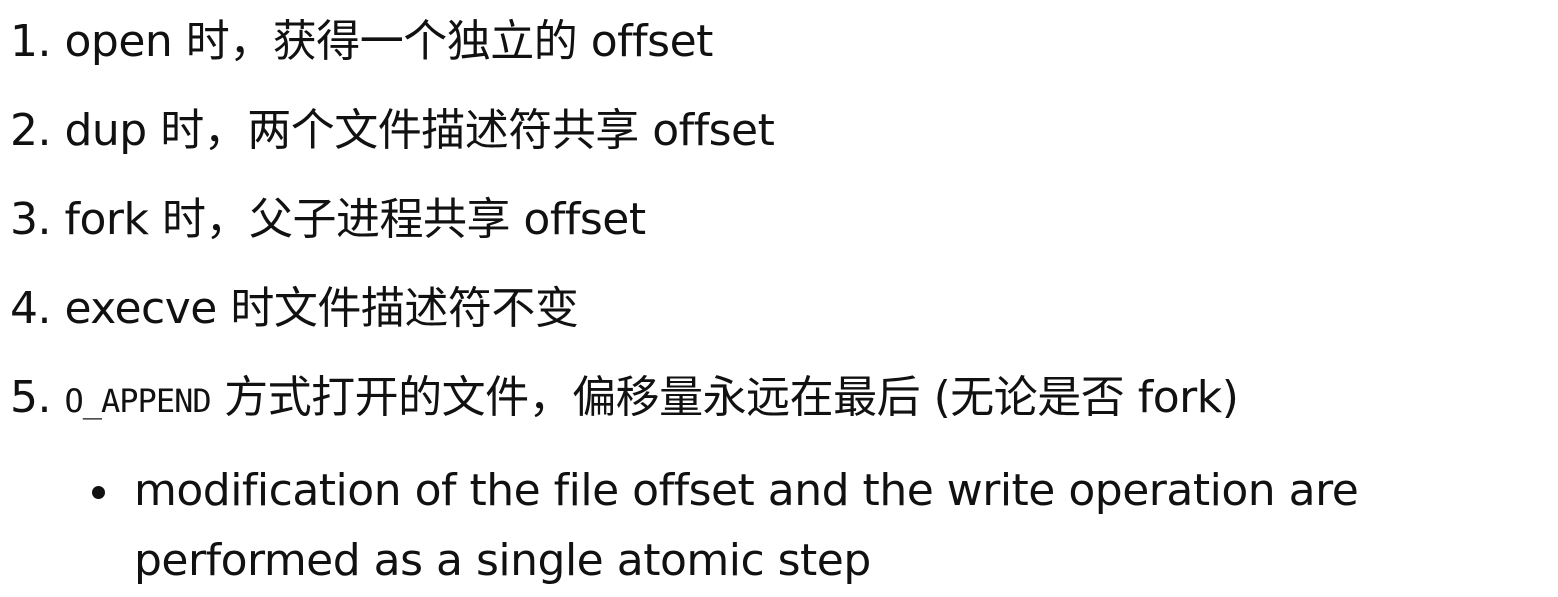  I want to click on list-text: dup 时，两个文件描述符共享 offset, so click(419, 130).